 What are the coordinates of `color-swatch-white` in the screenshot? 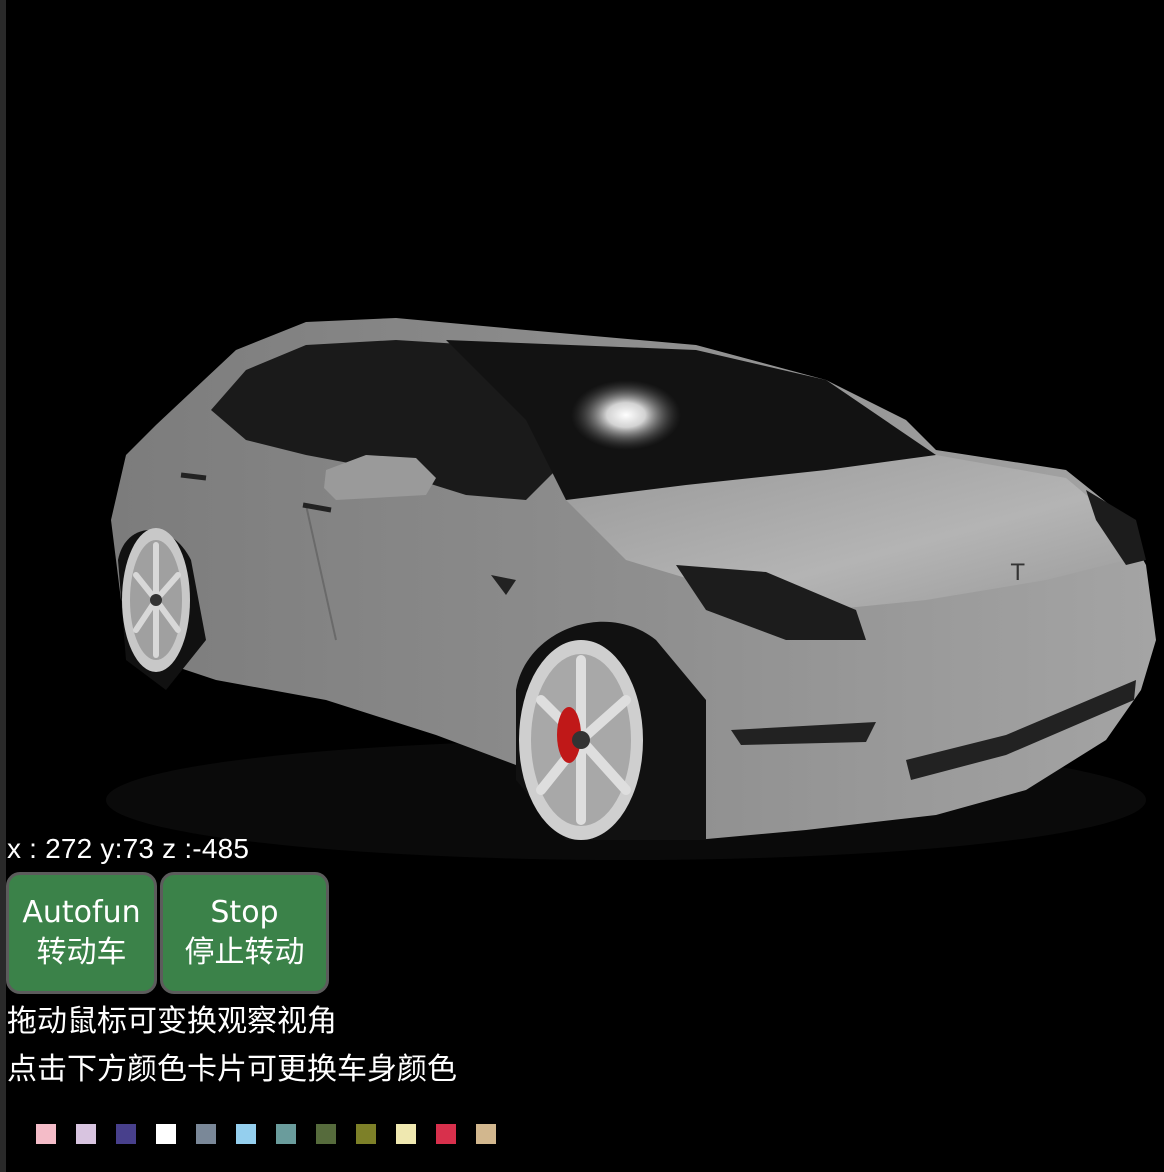 It's located at (166, 1134).